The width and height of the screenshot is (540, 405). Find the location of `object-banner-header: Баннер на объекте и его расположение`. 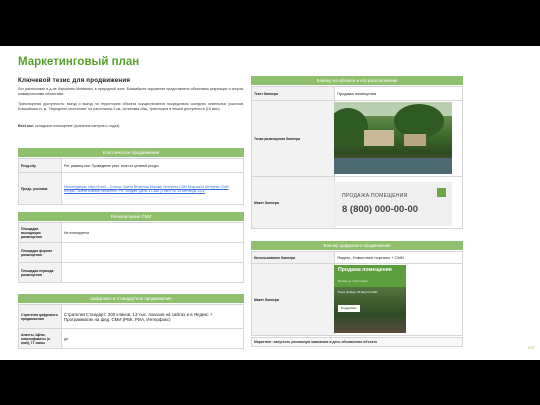

object-banner-header: Баннер на объекте и его расположение is located at coordinates (357, 80).